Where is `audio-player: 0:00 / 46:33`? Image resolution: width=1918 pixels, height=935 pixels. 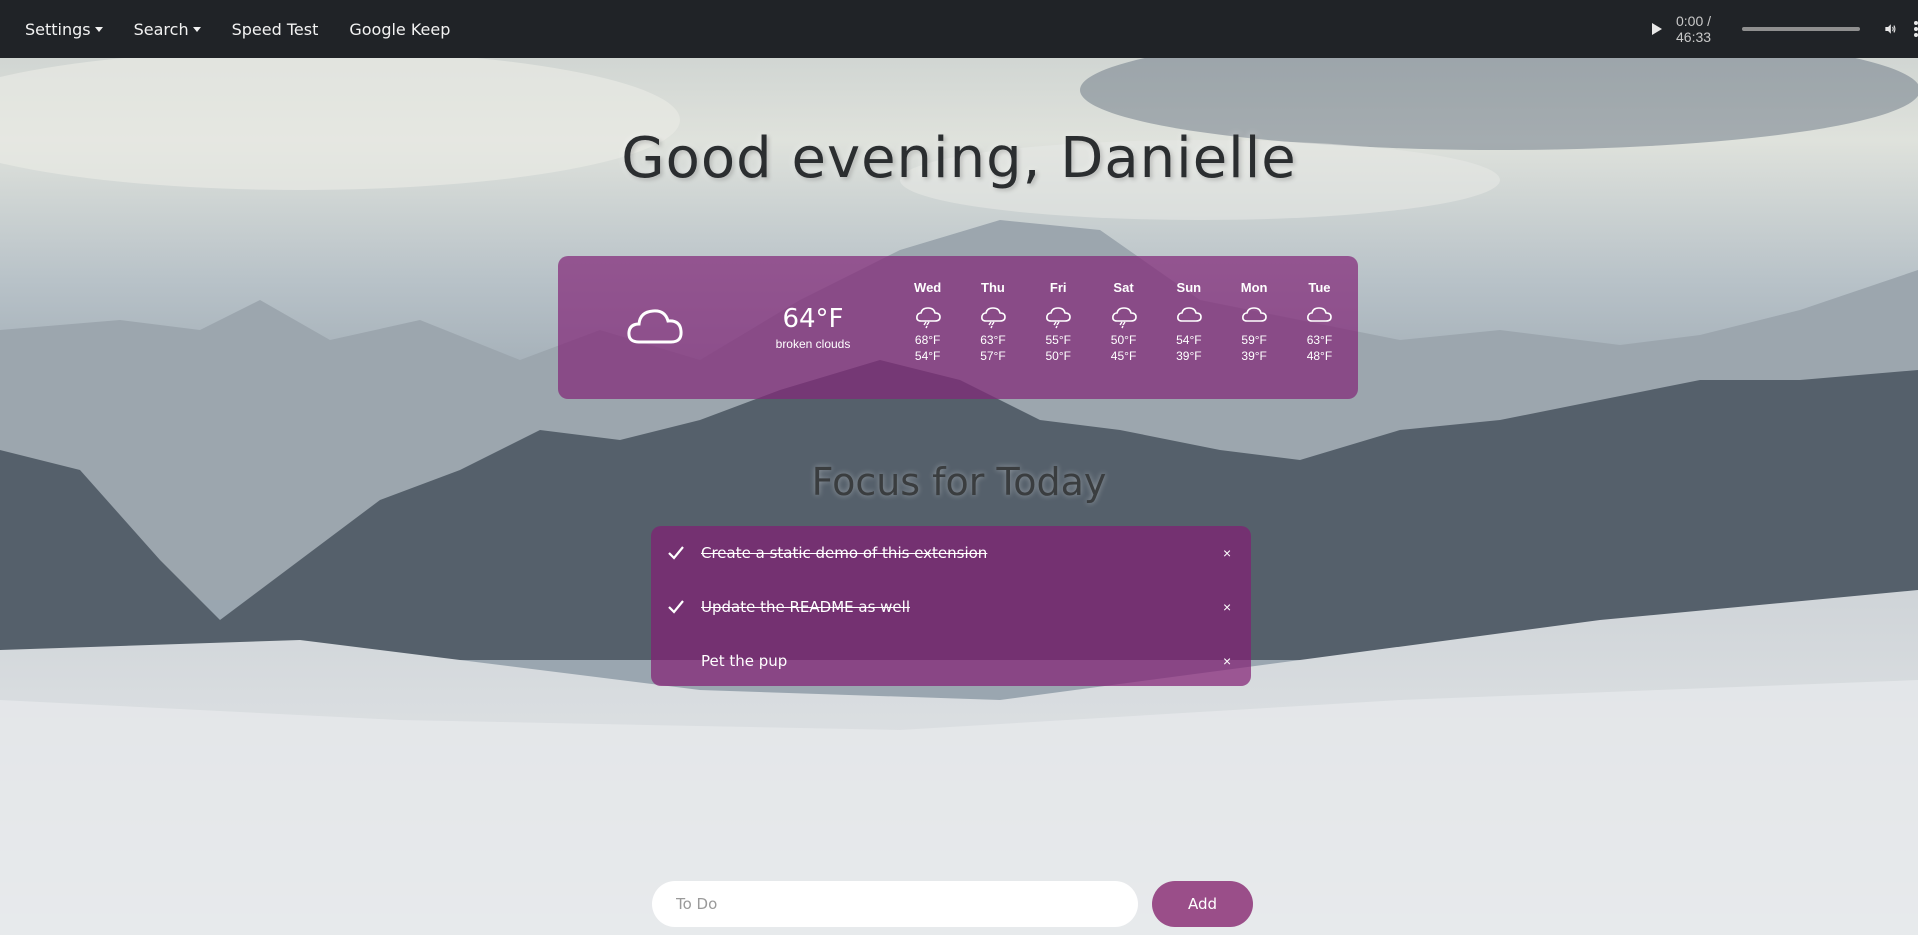
audio-player: 0:00 / 46:33 is located at coordinates (1718, 29).